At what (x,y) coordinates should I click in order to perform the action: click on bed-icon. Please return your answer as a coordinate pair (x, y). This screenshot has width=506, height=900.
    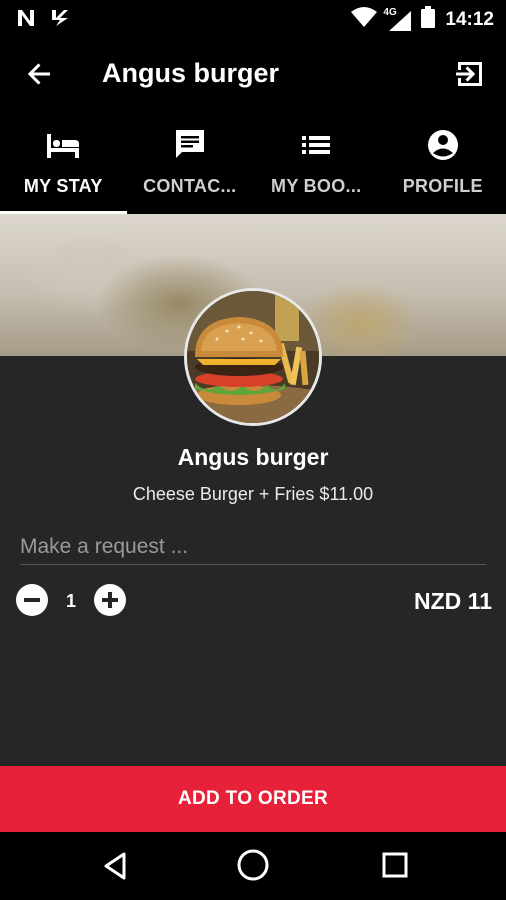
    Looking at the image, I should click on (63, 145).